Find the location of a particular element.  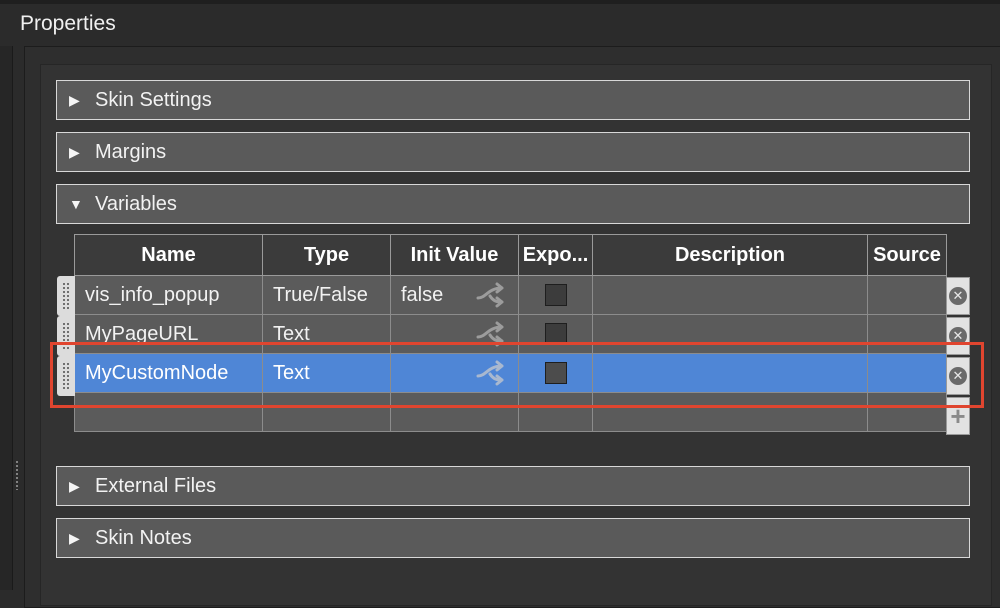

section-label: Variables is located at coordinates (136, 203).